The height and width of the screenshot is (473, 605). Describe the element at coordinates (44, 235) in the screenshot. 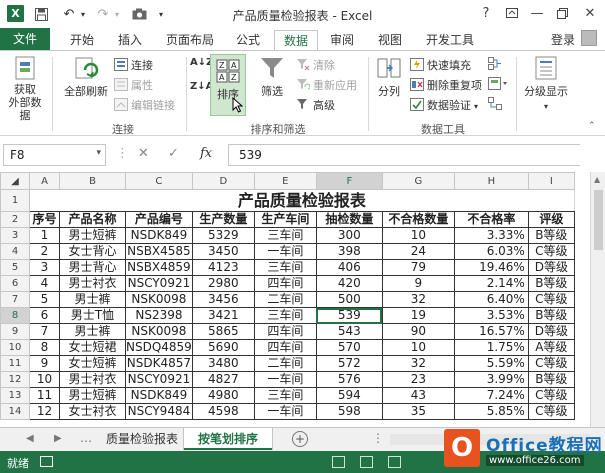

I see `table-cell: 1` at that location.